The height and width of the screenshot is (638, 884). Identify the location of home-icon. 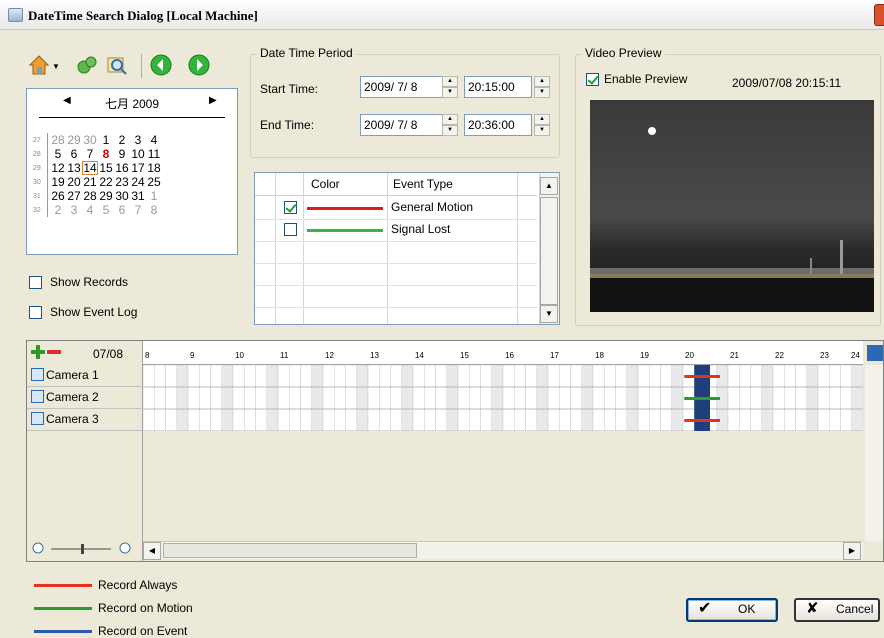
(39, 65).